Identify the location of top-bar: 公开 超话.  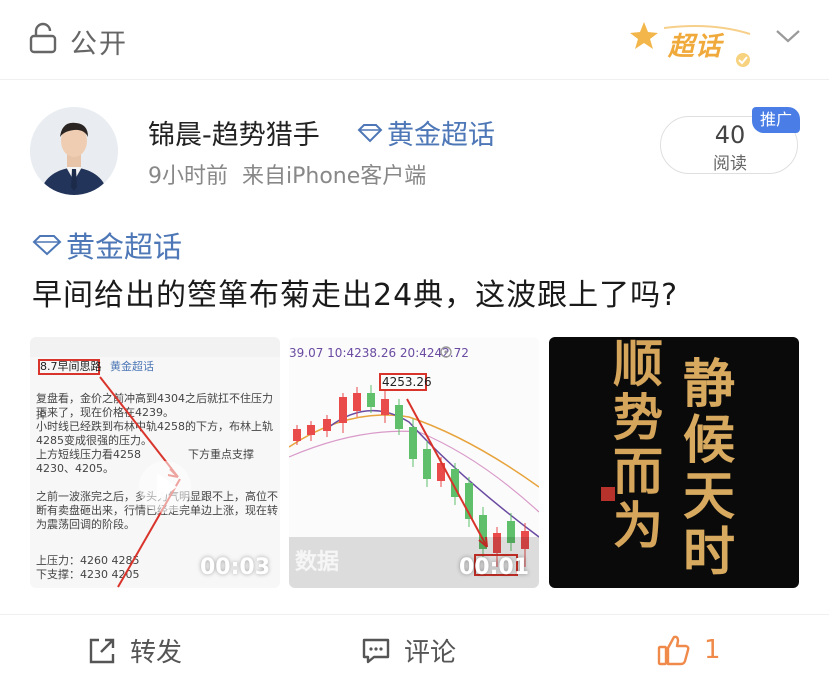
(414, 40).